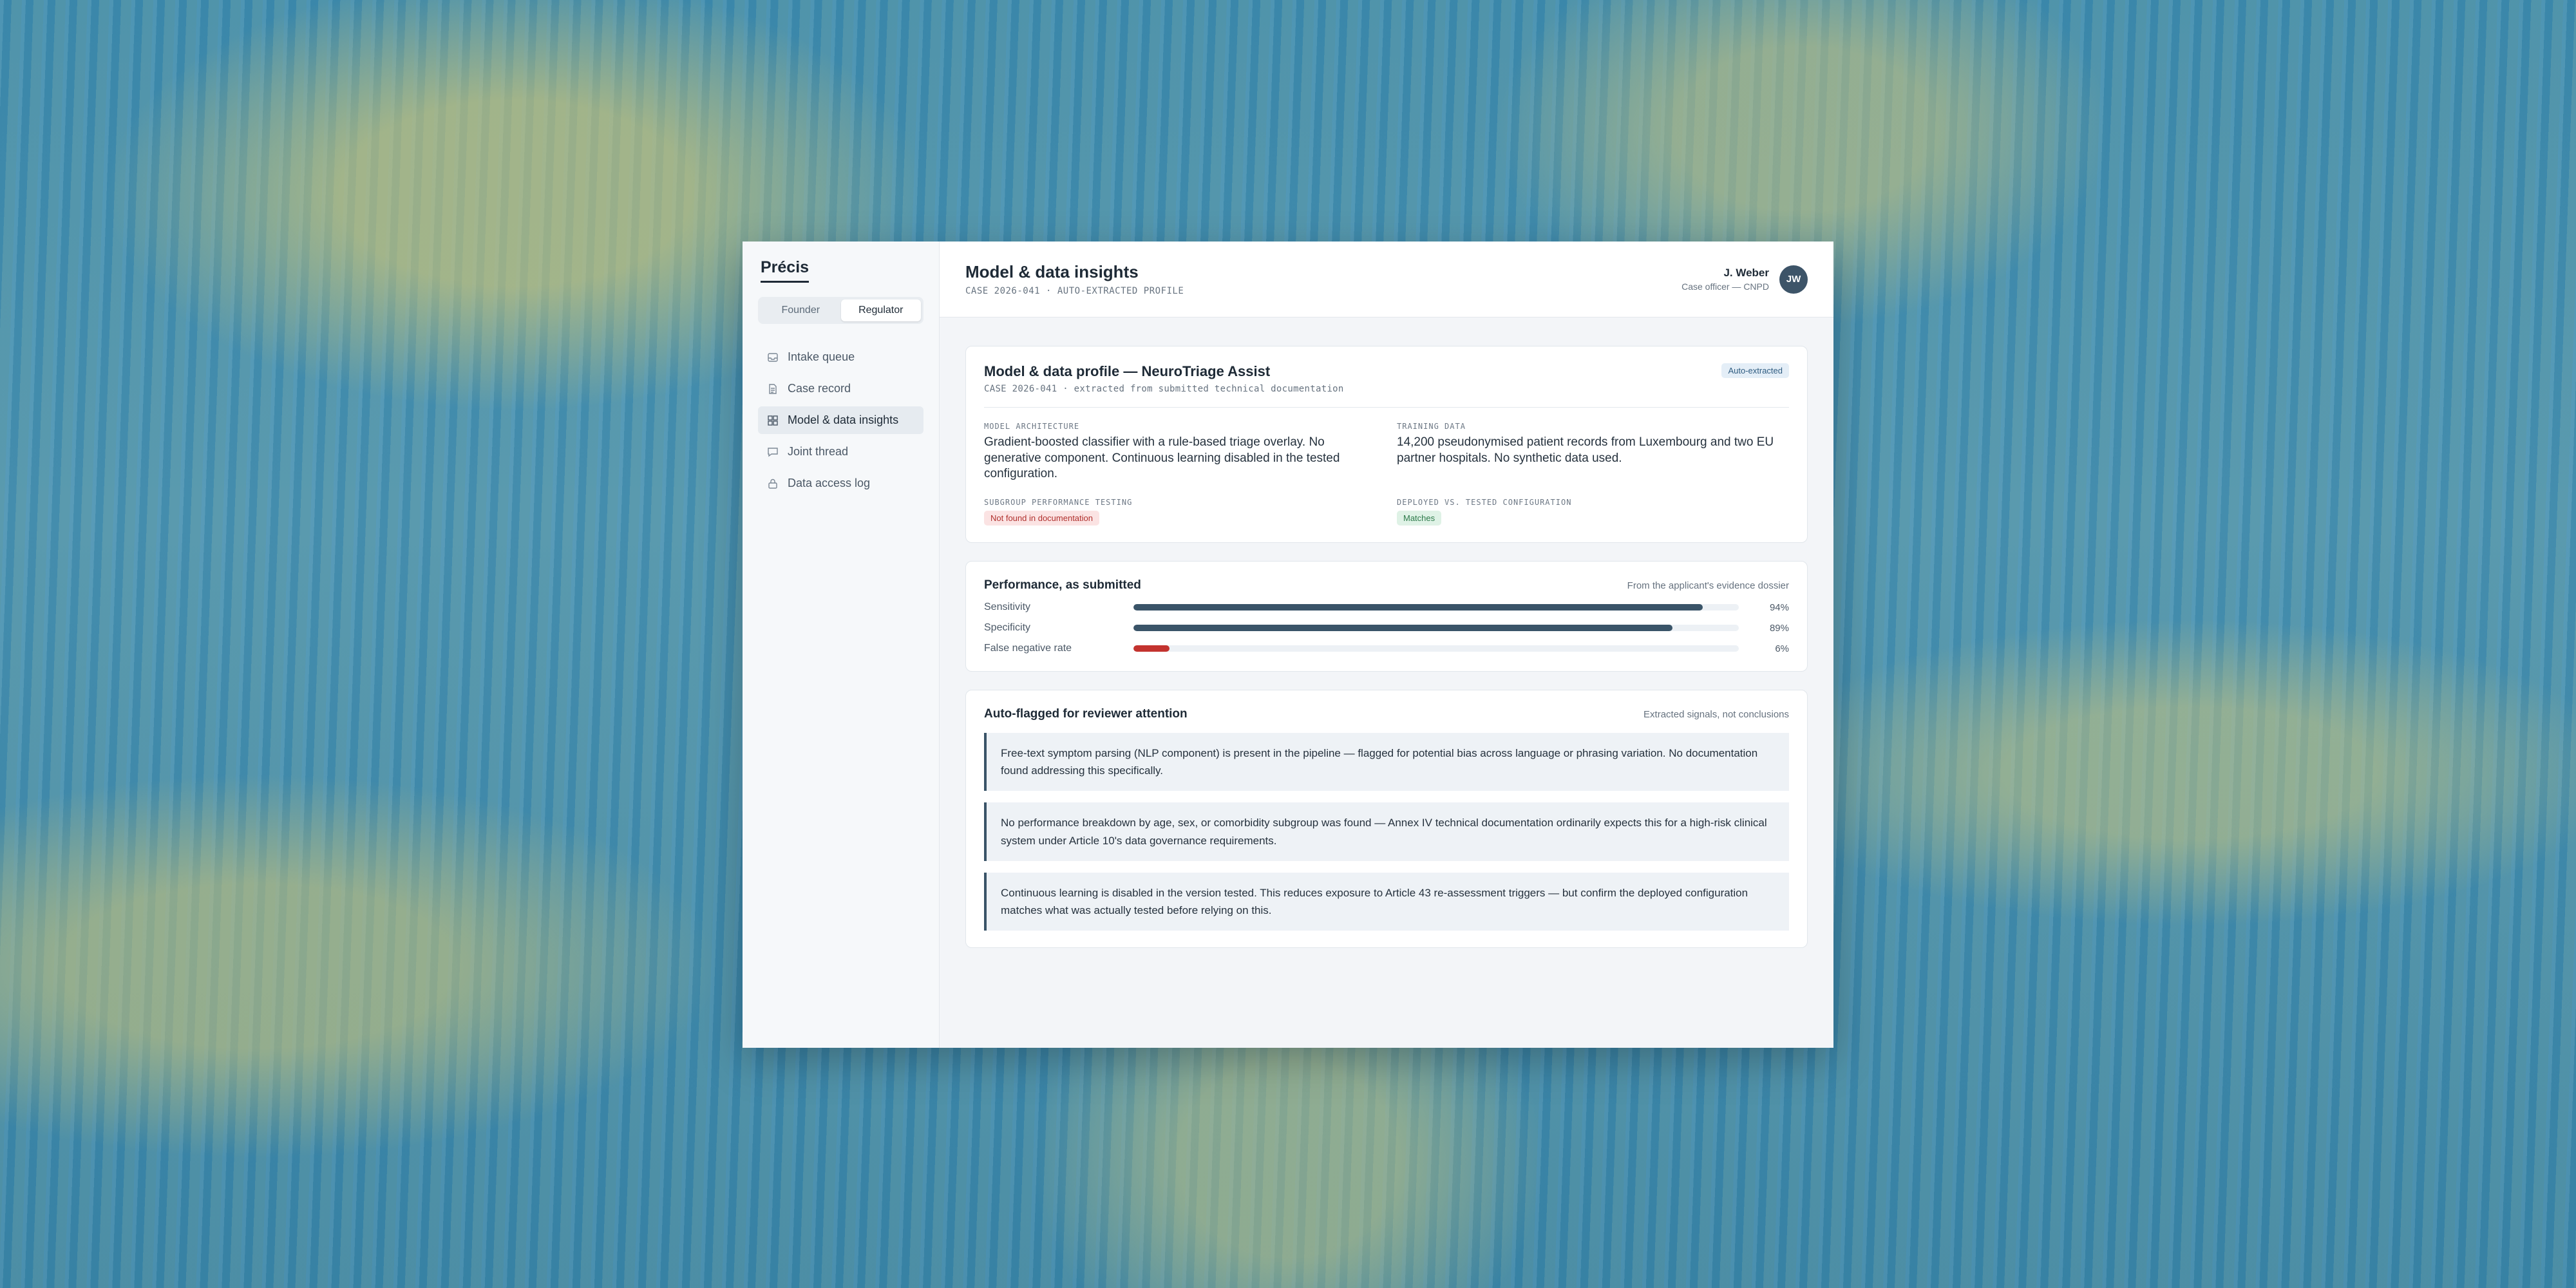 This screenshot has height=1288, width=2576. I want to click on role-switcher: Founder Regulator, so click(841, 310).